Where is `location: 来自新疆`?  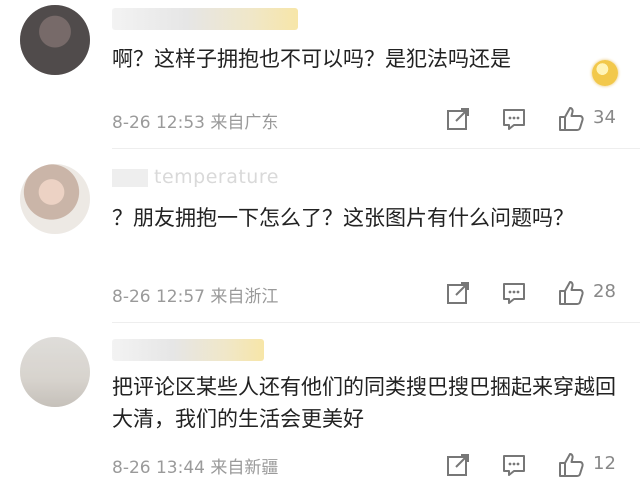 location: 来自新疆 is located at coordinates (244, 468).